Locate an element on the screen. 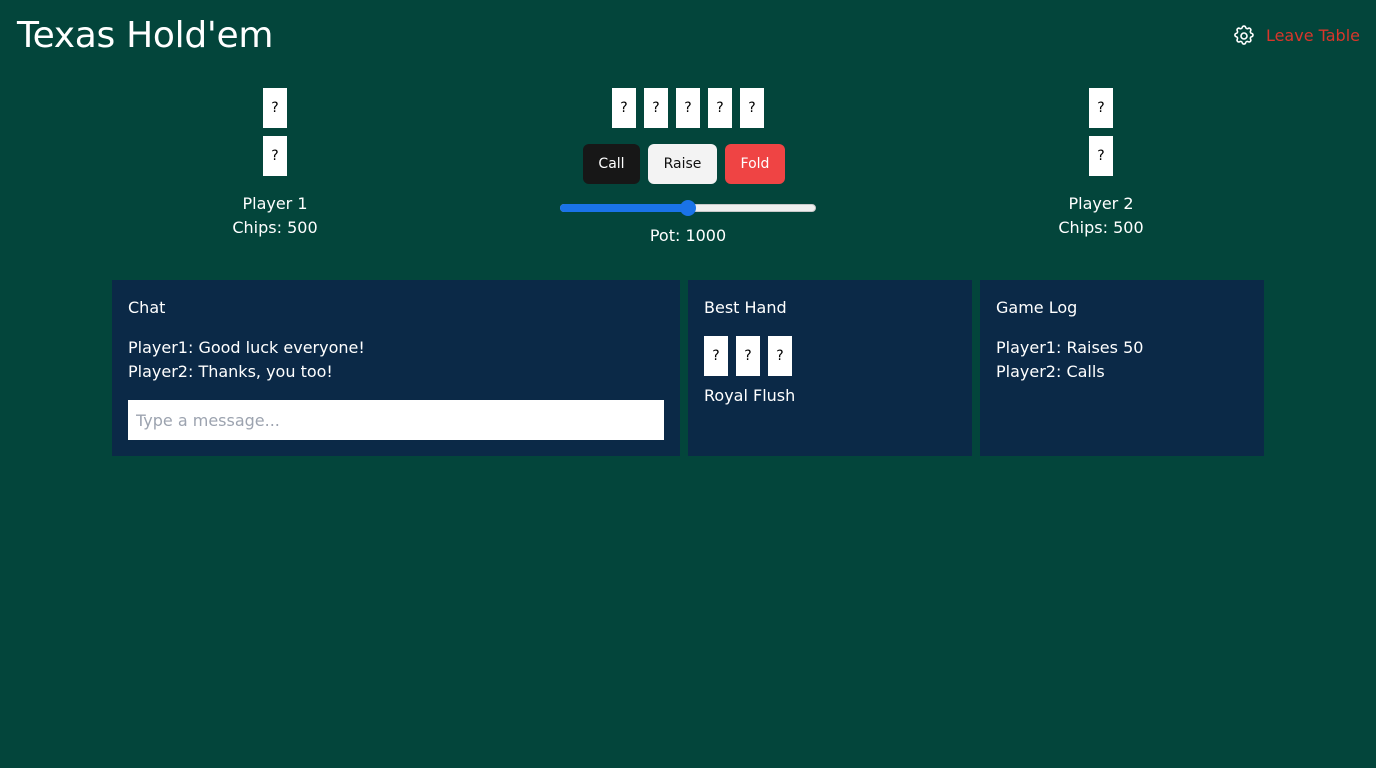 The image size is (1376, 768). chat-message: Player2: Thanks, you too! is located at coordinates (230, 371).